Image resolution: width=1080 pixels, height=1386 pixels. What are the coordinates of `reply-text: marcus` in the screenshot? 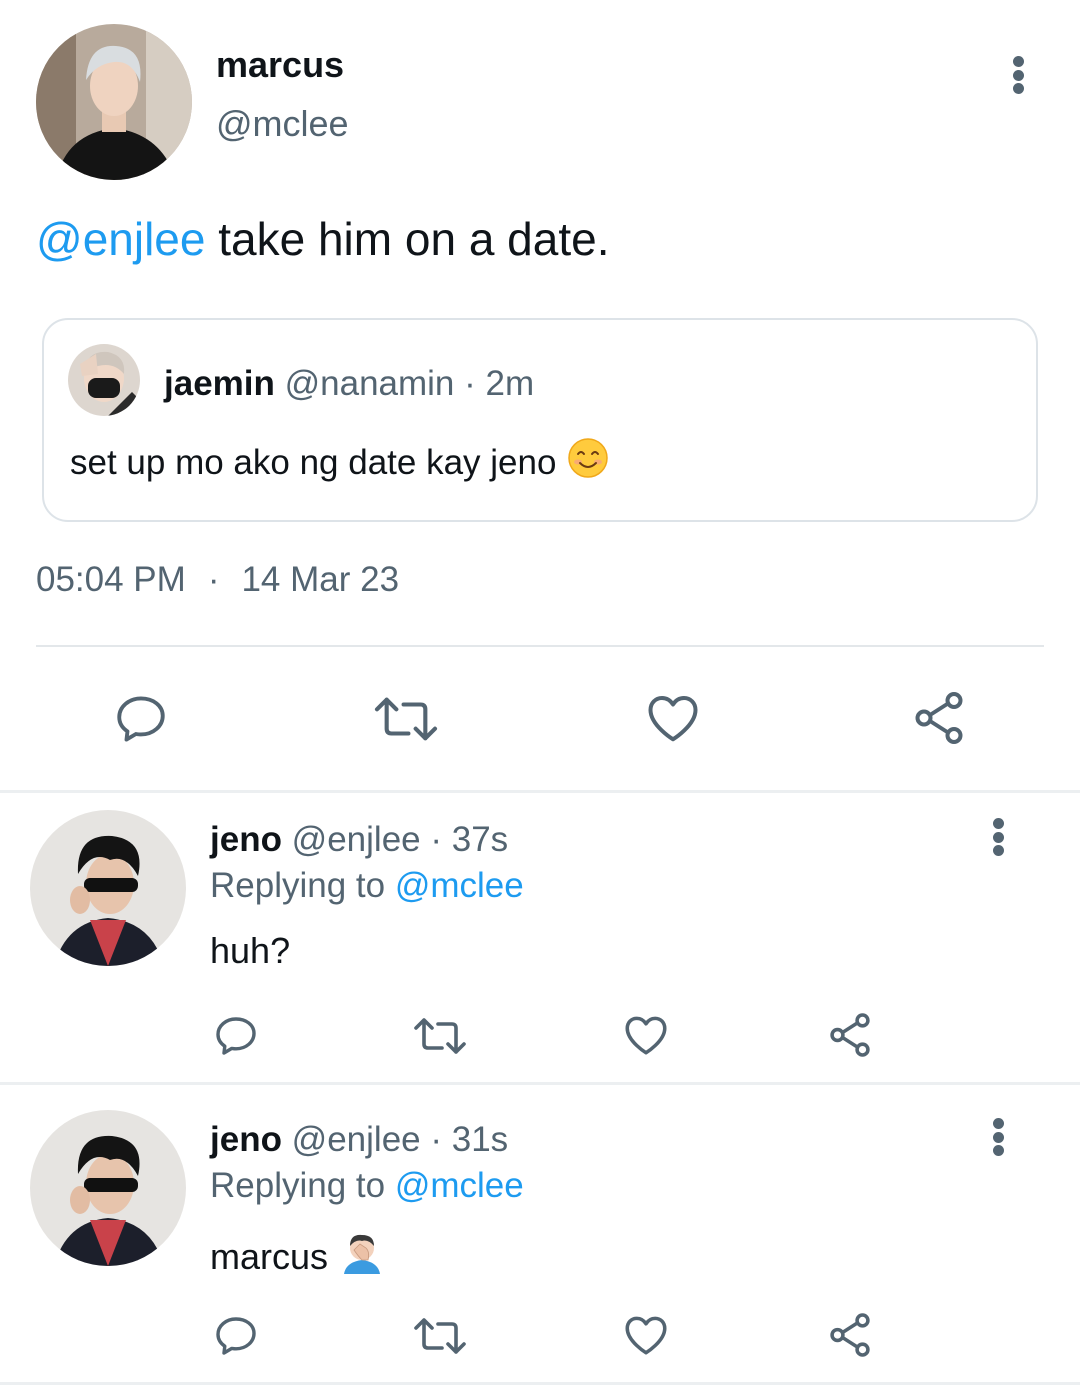 It's located at (297, 1256).